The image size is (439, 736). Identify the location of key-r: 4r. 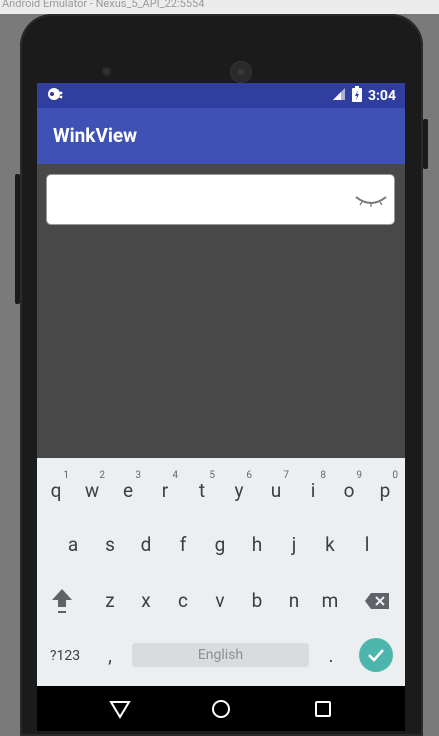
(165, 491).